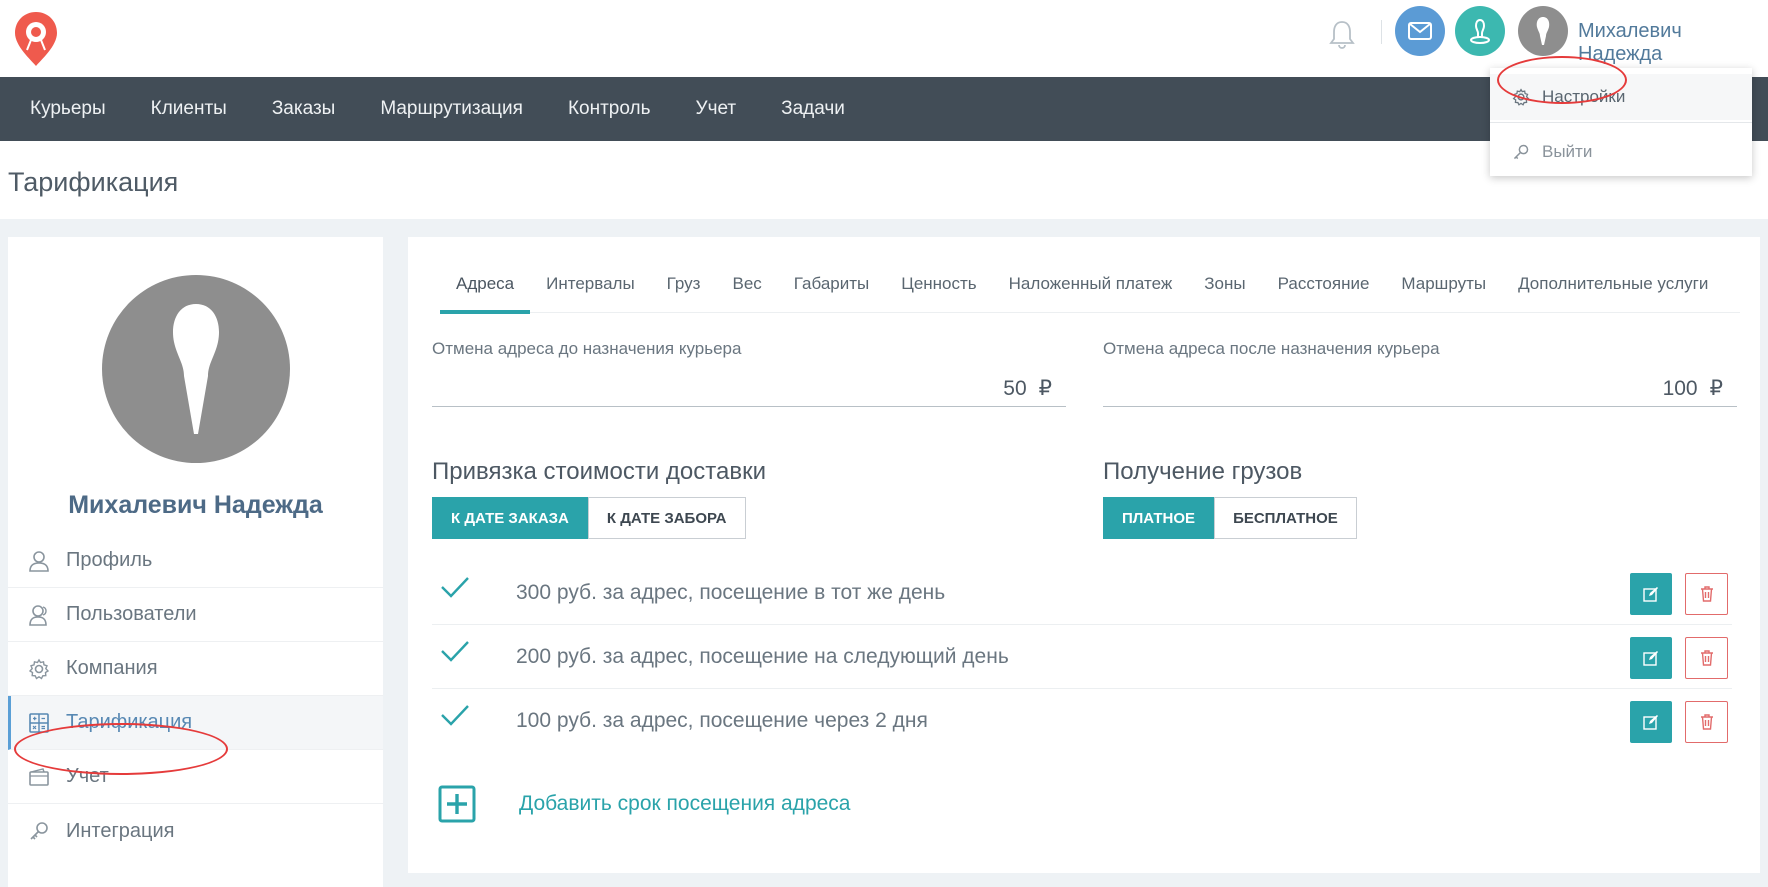  Describe the element at coordinates (1420, 389) in the screenshot. I see `cancel-after-input: 100 ₽` at that location.